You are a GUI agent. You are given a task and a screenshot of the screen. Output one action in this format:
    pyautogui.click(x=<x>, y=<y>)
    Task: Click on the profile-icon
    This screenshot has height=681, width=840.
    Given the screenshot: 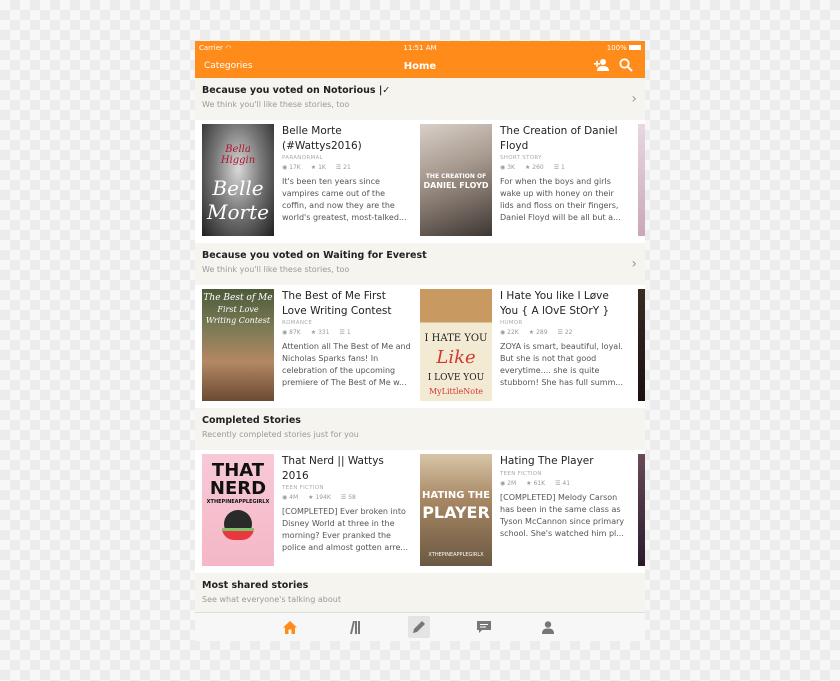 What is the action you would take?
    pyautogui.click(x=548, y=628)
    